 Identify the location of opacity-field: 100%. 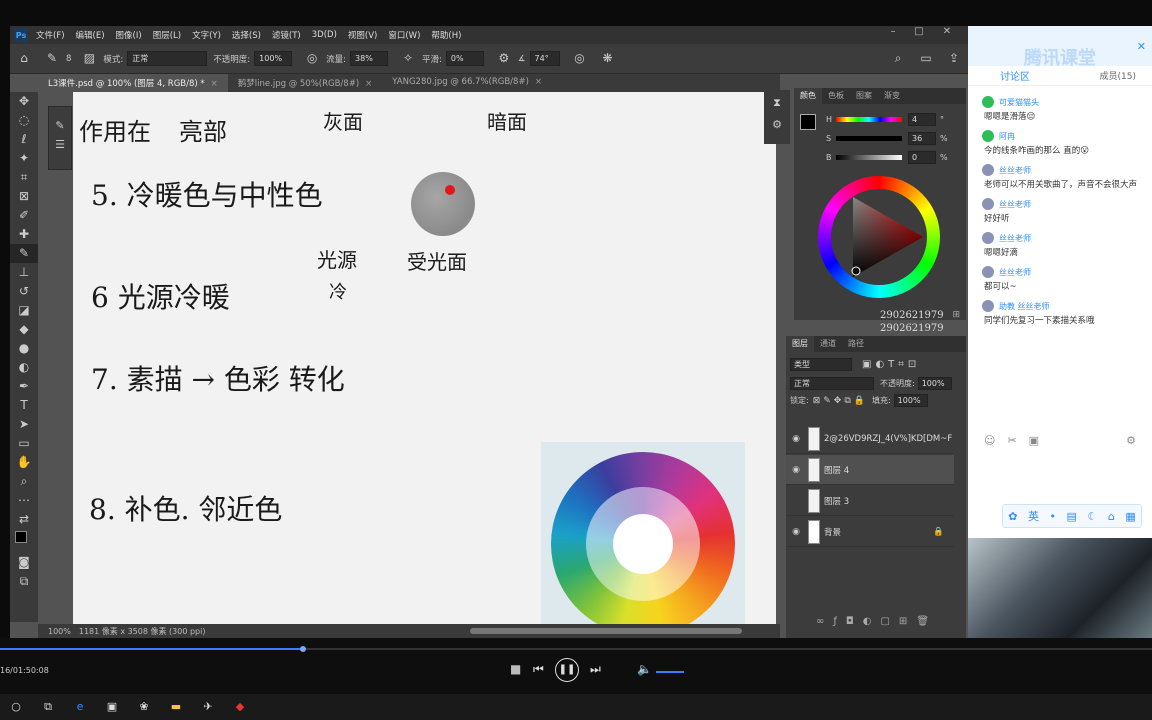
(273, 58).